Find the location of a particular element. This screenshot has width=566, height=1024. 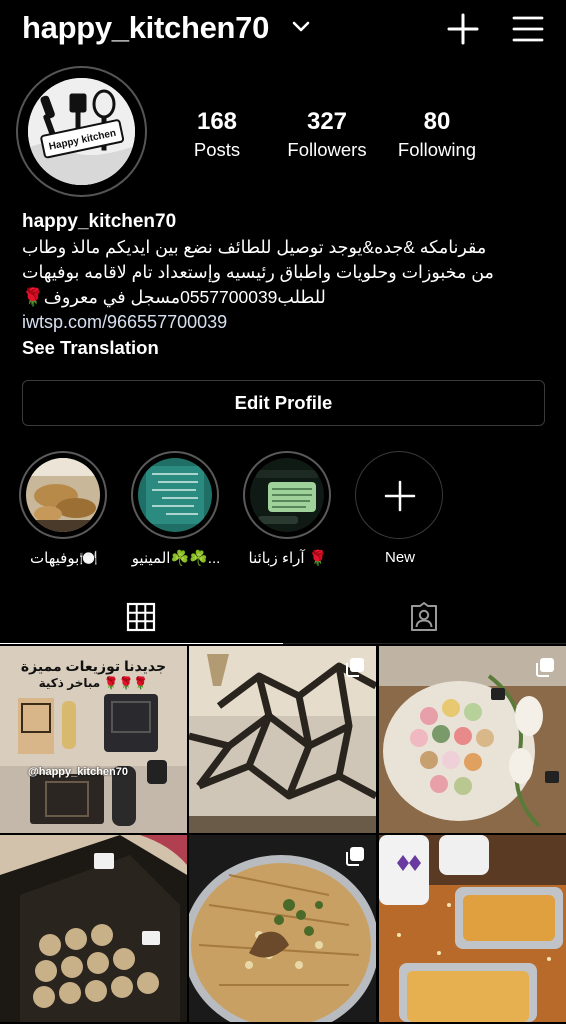

highlight-buffets: بوفيهات🍽️ is located at coordinates (64, 509).